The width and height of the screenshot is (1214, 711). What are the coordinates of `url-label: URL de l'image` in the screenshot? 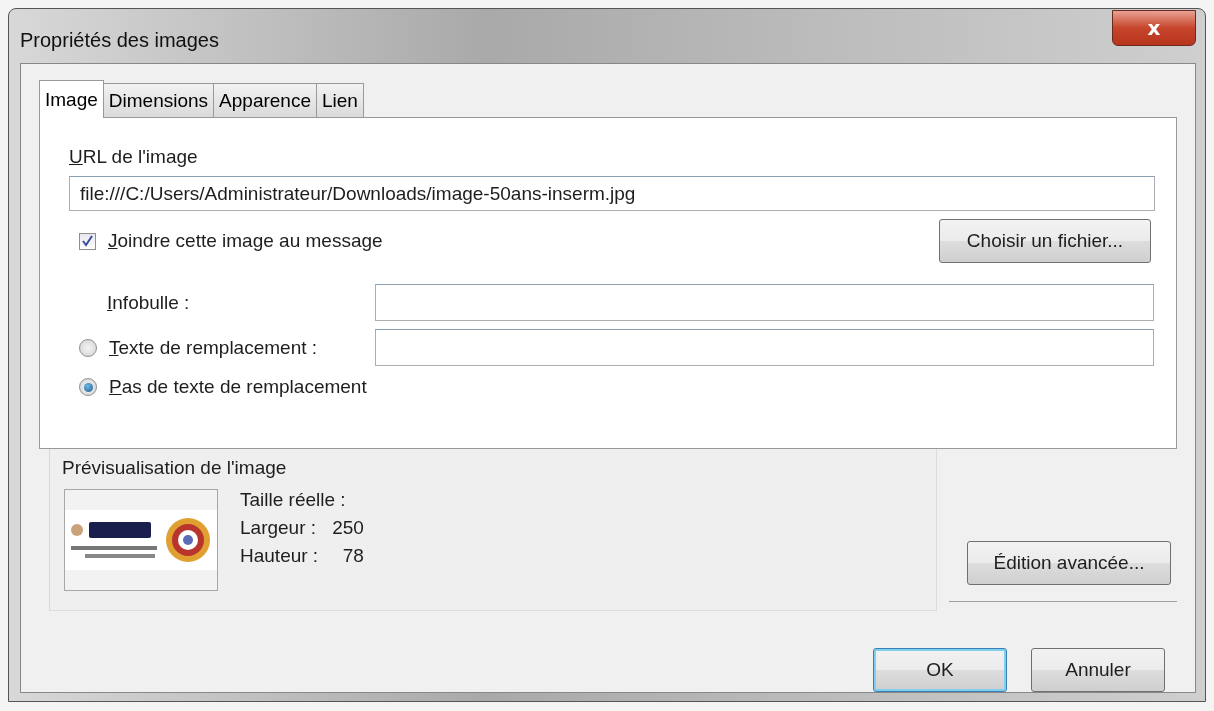 It's located at (134, 157).